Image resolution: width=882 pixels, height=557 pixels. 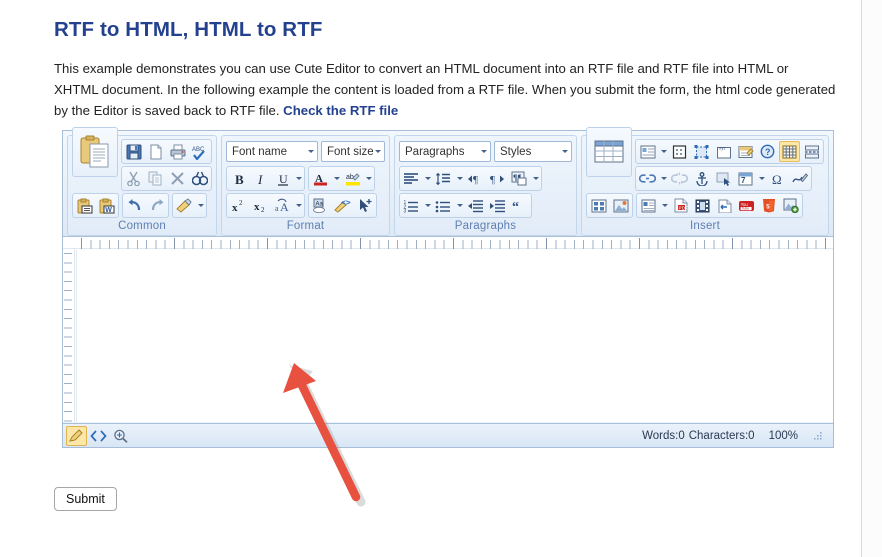 I want to click on help-icon: ?, so click(x=767, y=151).